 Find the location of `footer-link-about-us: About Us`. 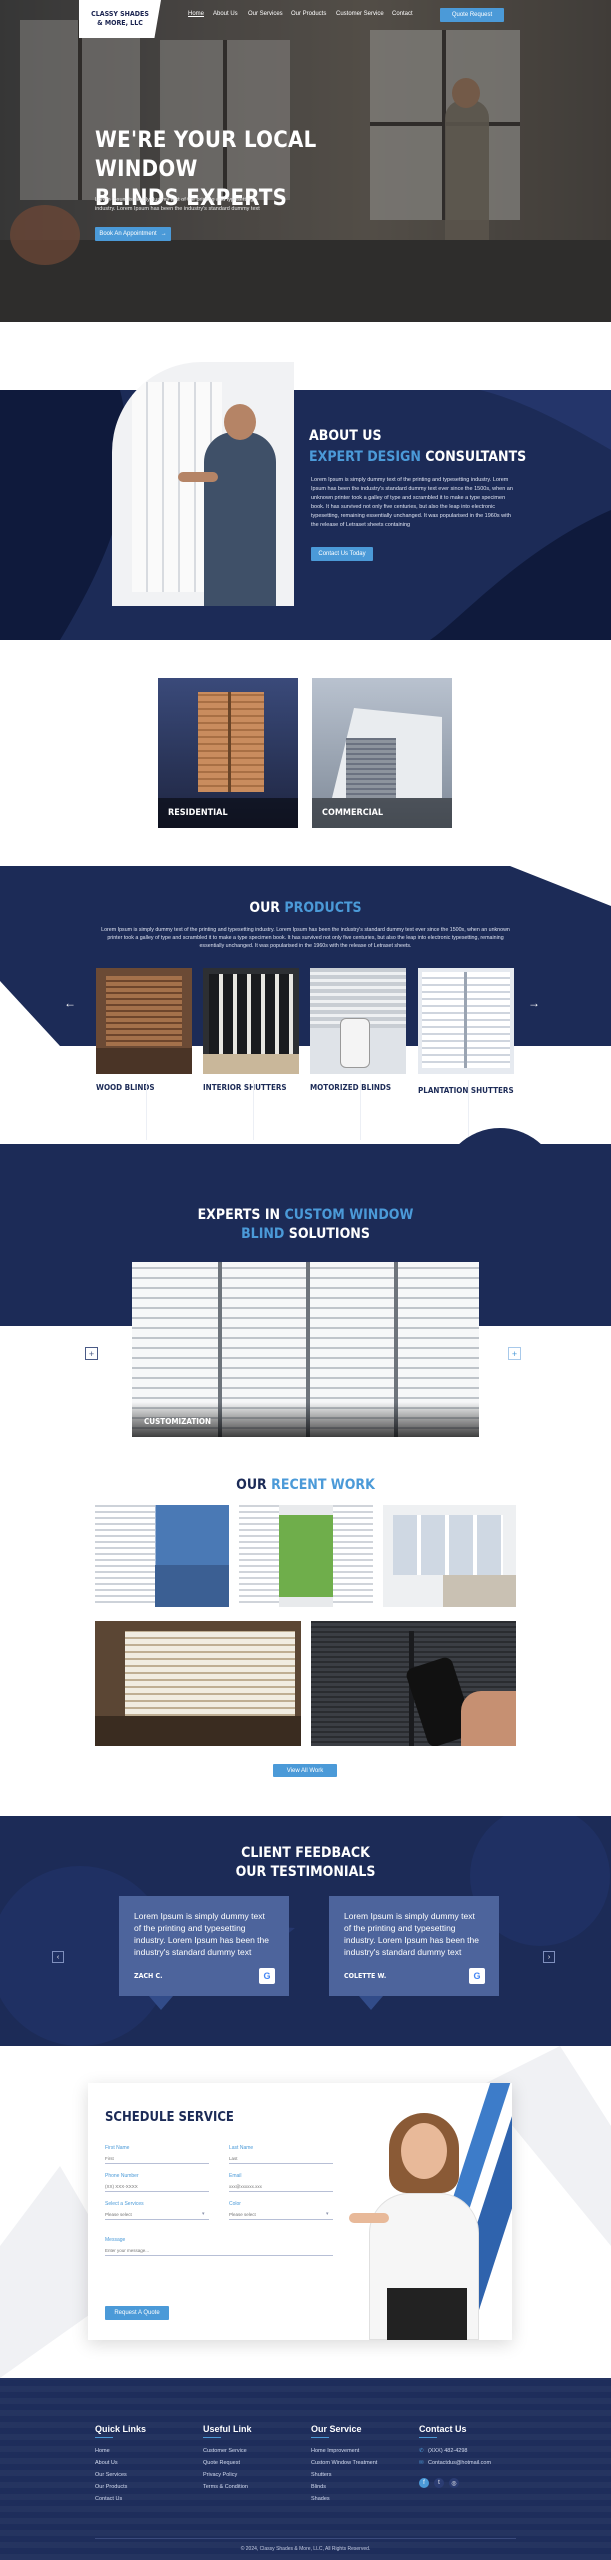

footer-link-about-us: About Us is located at coordinates (106, 2463).